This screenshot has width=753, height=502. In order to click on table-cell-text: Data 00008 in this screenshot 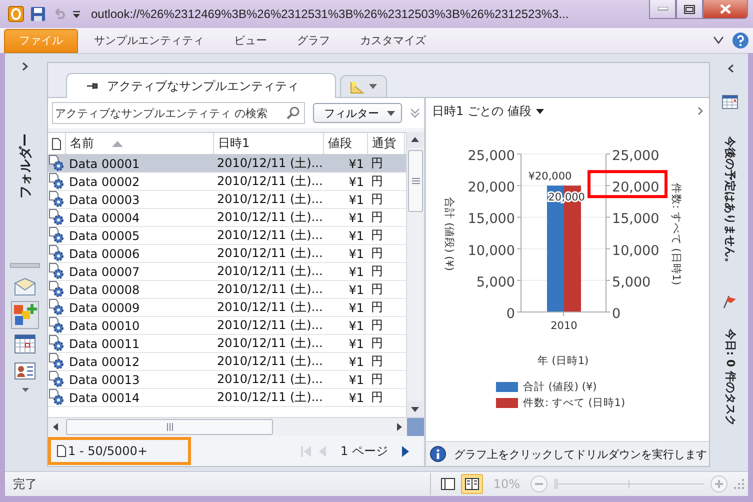, I will do `click(104, 290)`.